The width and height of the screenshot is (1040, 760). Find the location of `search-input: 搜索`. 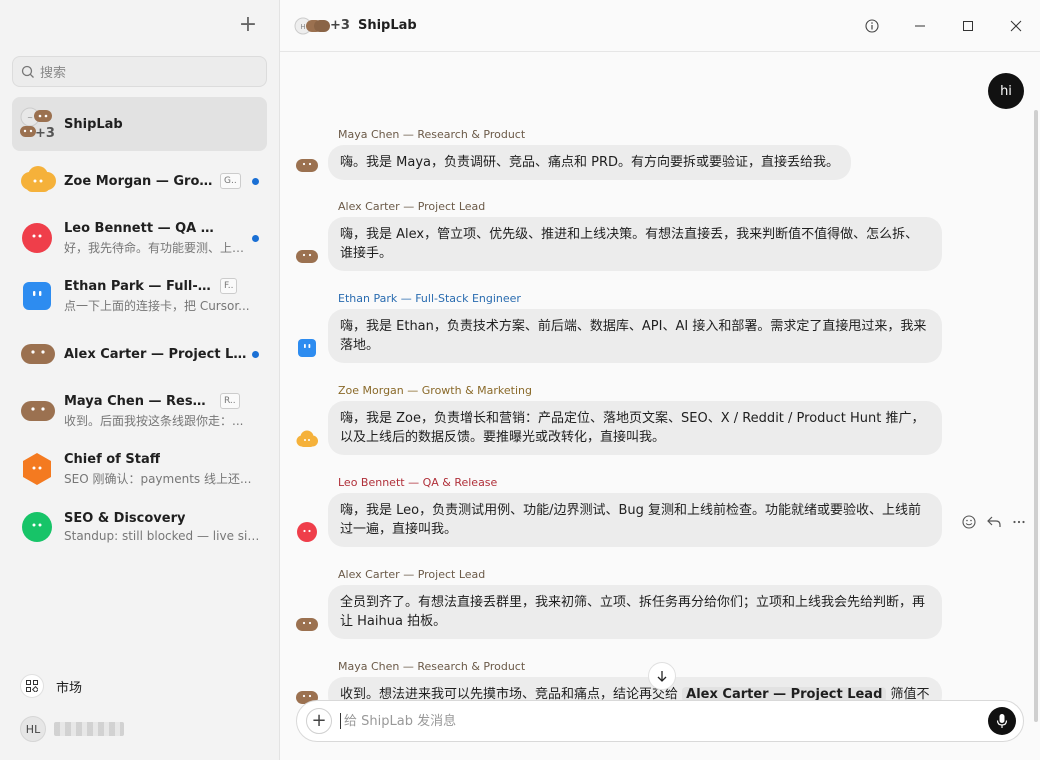

search-input: 搜索 is located at coordinates (139, 71).